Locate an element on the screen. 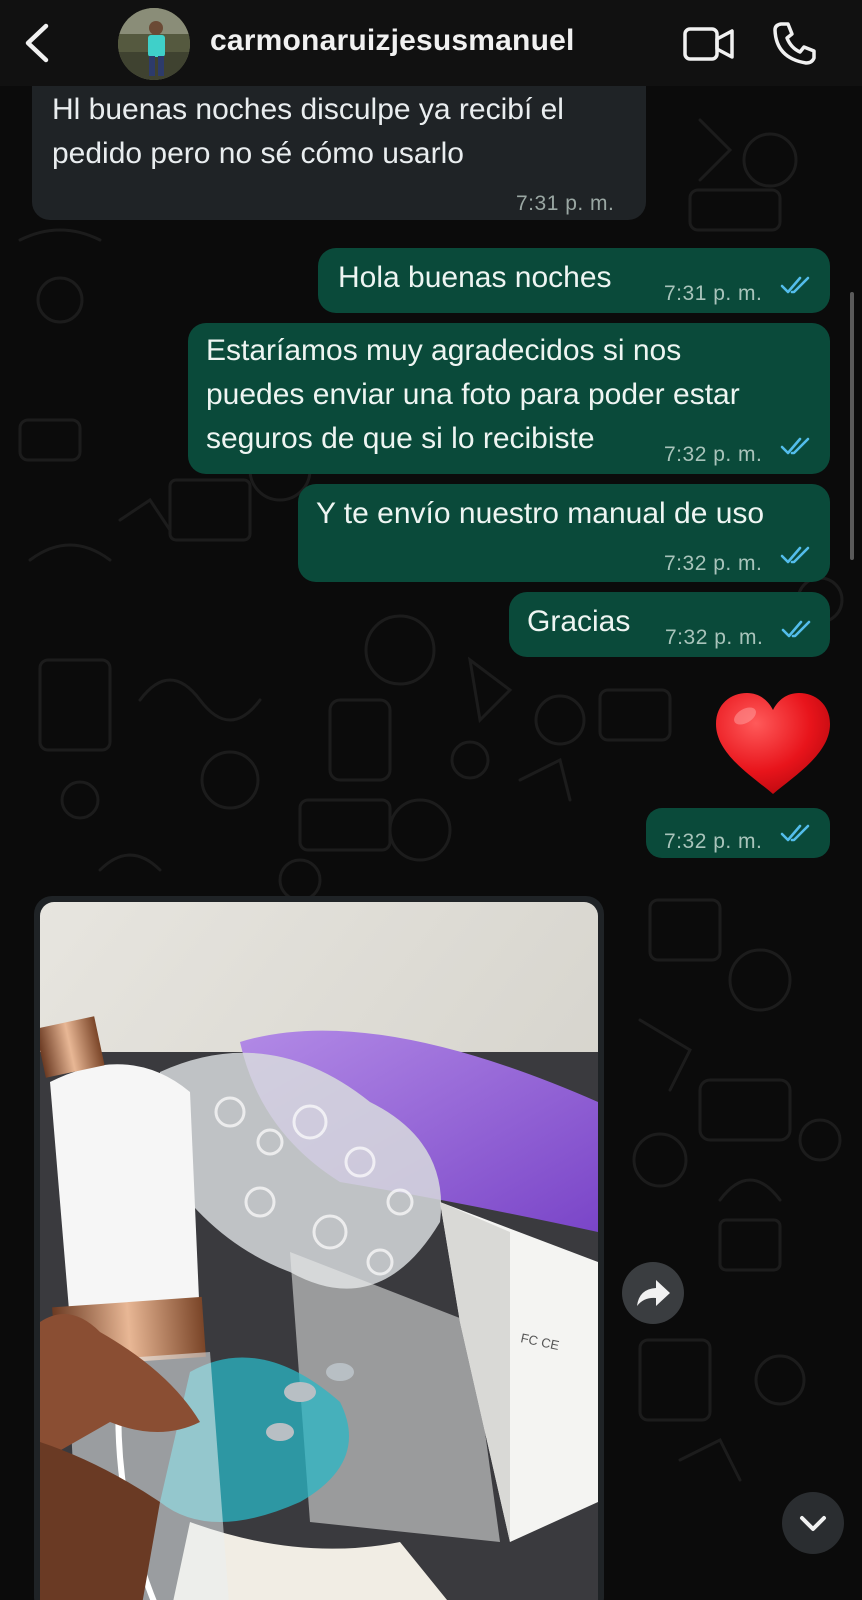 The width and height of the screenshot is (862, 1600). chat-header: carmonaruizjesusmanuel is located at coordinates (431, 43).